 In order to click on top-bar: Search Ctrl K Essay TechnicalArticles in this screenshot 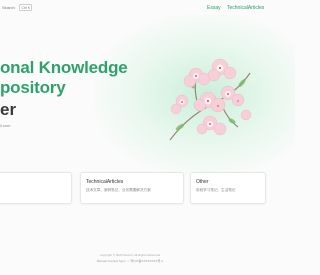, I will do `click(132, 9)`.